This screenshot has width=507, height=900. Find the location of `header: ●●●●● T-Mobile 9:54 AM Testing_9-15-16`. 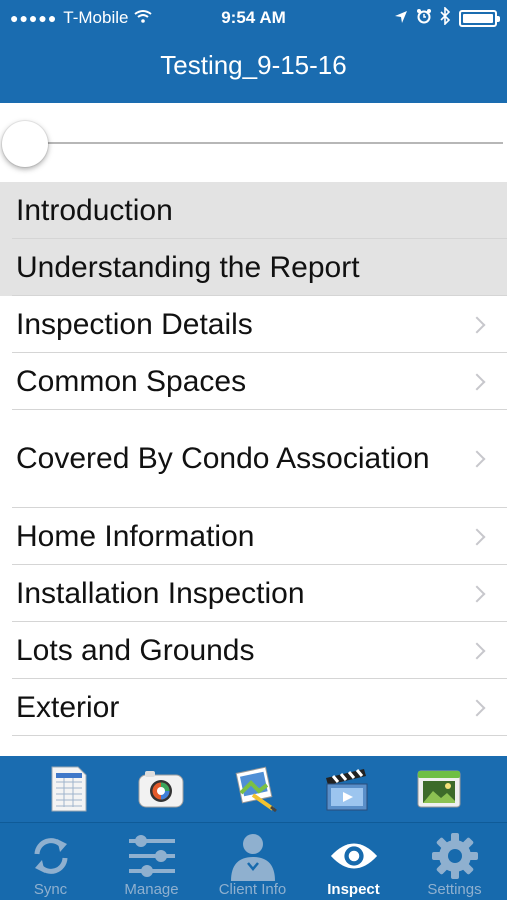

header: ●●●●● T-Mobile 9:54 AM Testing_9-15-16 is located at coordinates (253, 51).